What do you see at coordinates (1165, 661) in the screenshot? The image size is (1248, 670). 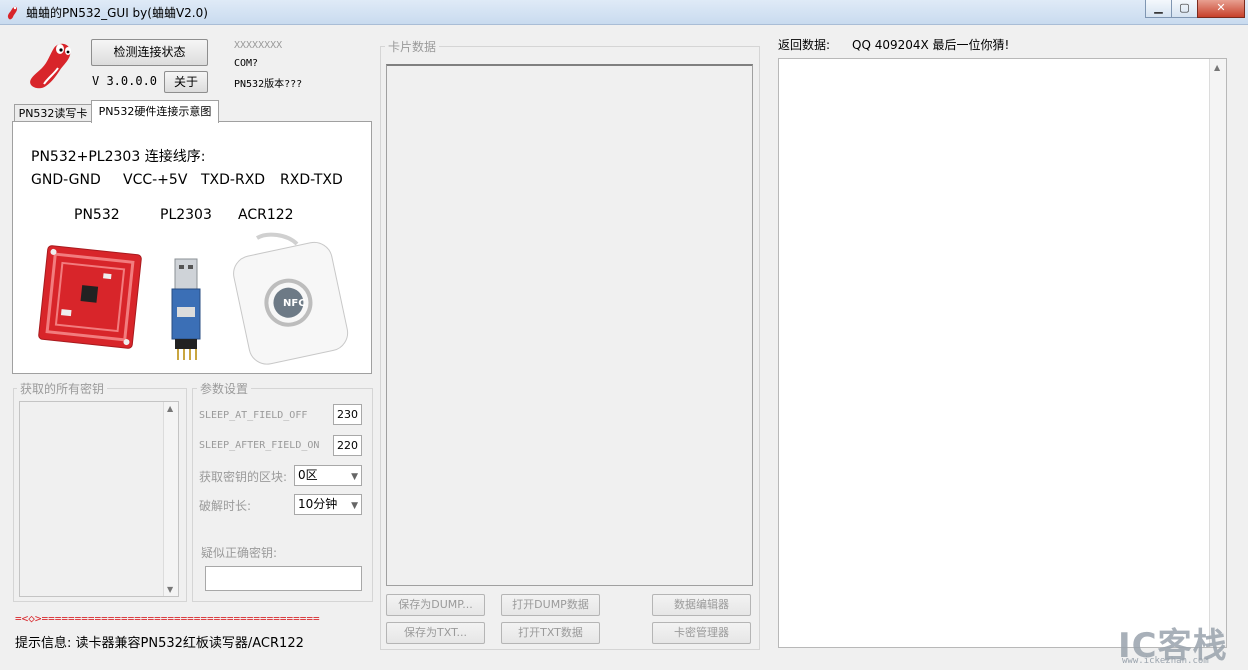 I see `watermark-url: www.ickezhan.com` at bounding box center [1165, 661].